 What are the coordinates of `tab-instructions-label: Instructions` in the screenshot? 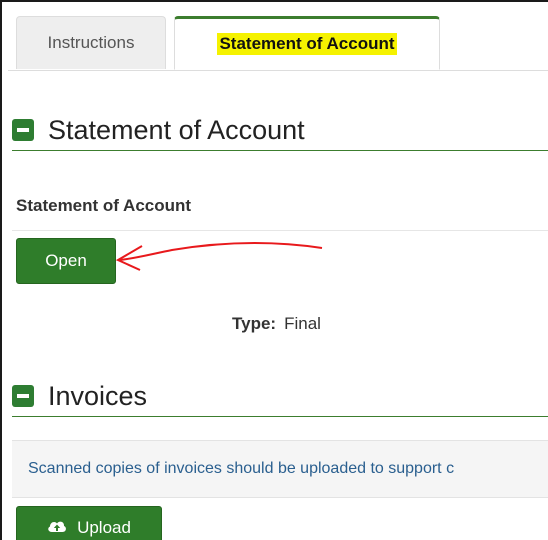 It's located at (91, 42).